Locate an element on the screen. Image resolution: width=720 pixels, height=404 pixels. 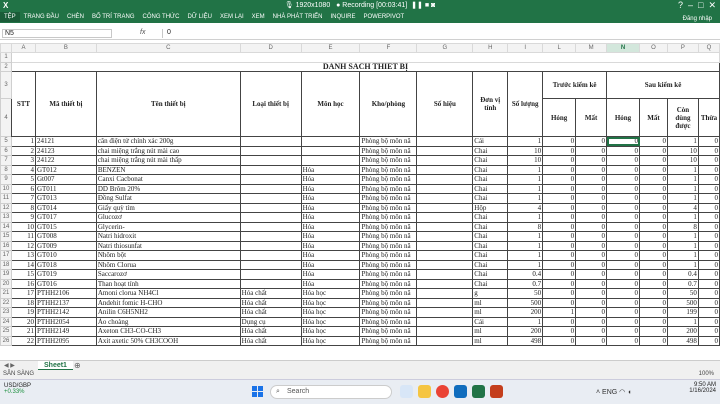
cell-code: 24121 is located at coordinates (65, 141).